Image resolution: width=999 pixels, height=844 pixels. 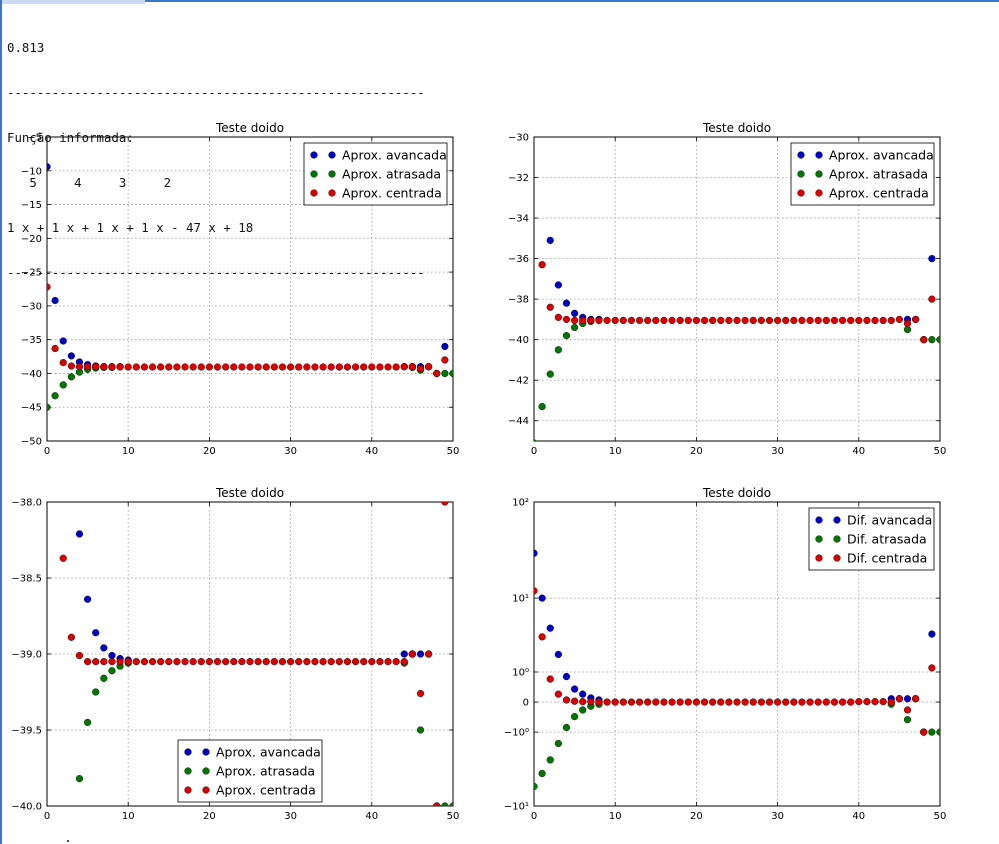 I want to click on y-tick-label: −40, so click(x=31, y=374).